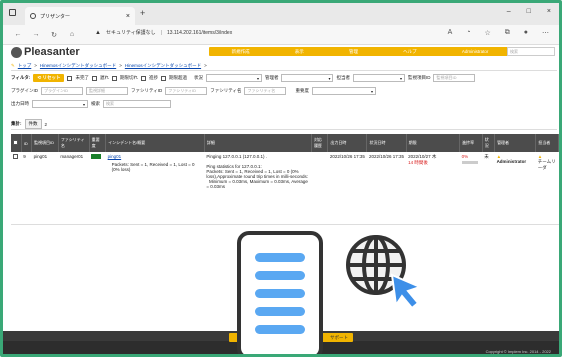  What do you see at coordinates (547, 188) in the screenshot?
I see `cell-owner: ▲ チームリーダ` at bounding box center [547, 188].